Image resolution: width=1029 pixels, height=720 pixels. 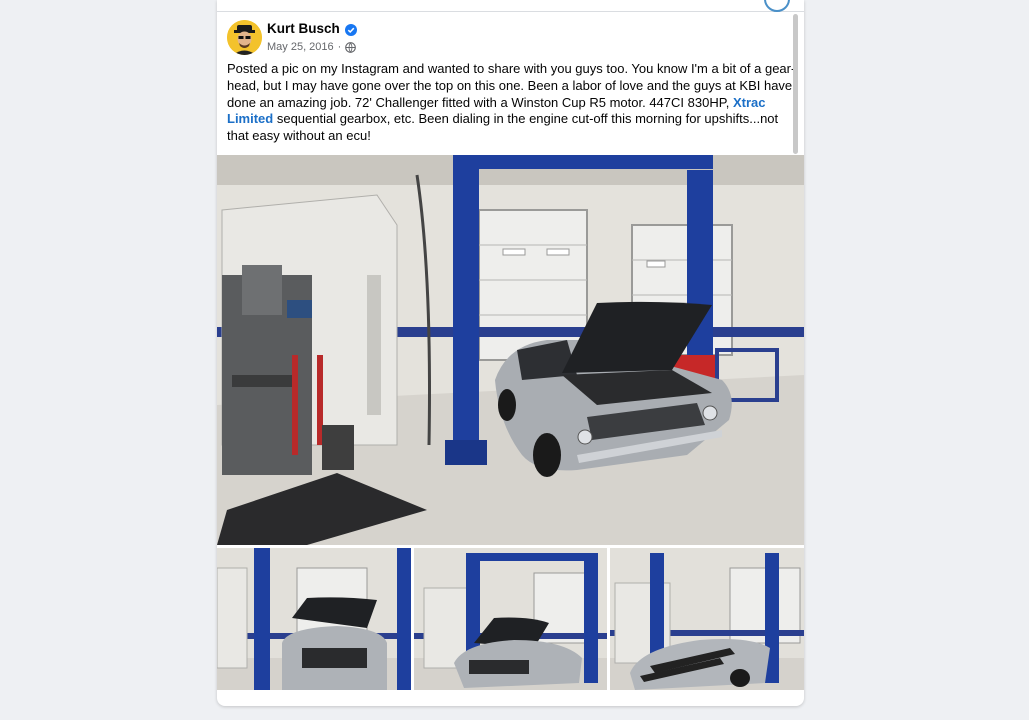 What do you see at coordinates (244, 37) in the screenshot?
I see `author-avatar` at bounding box center [244, 37].